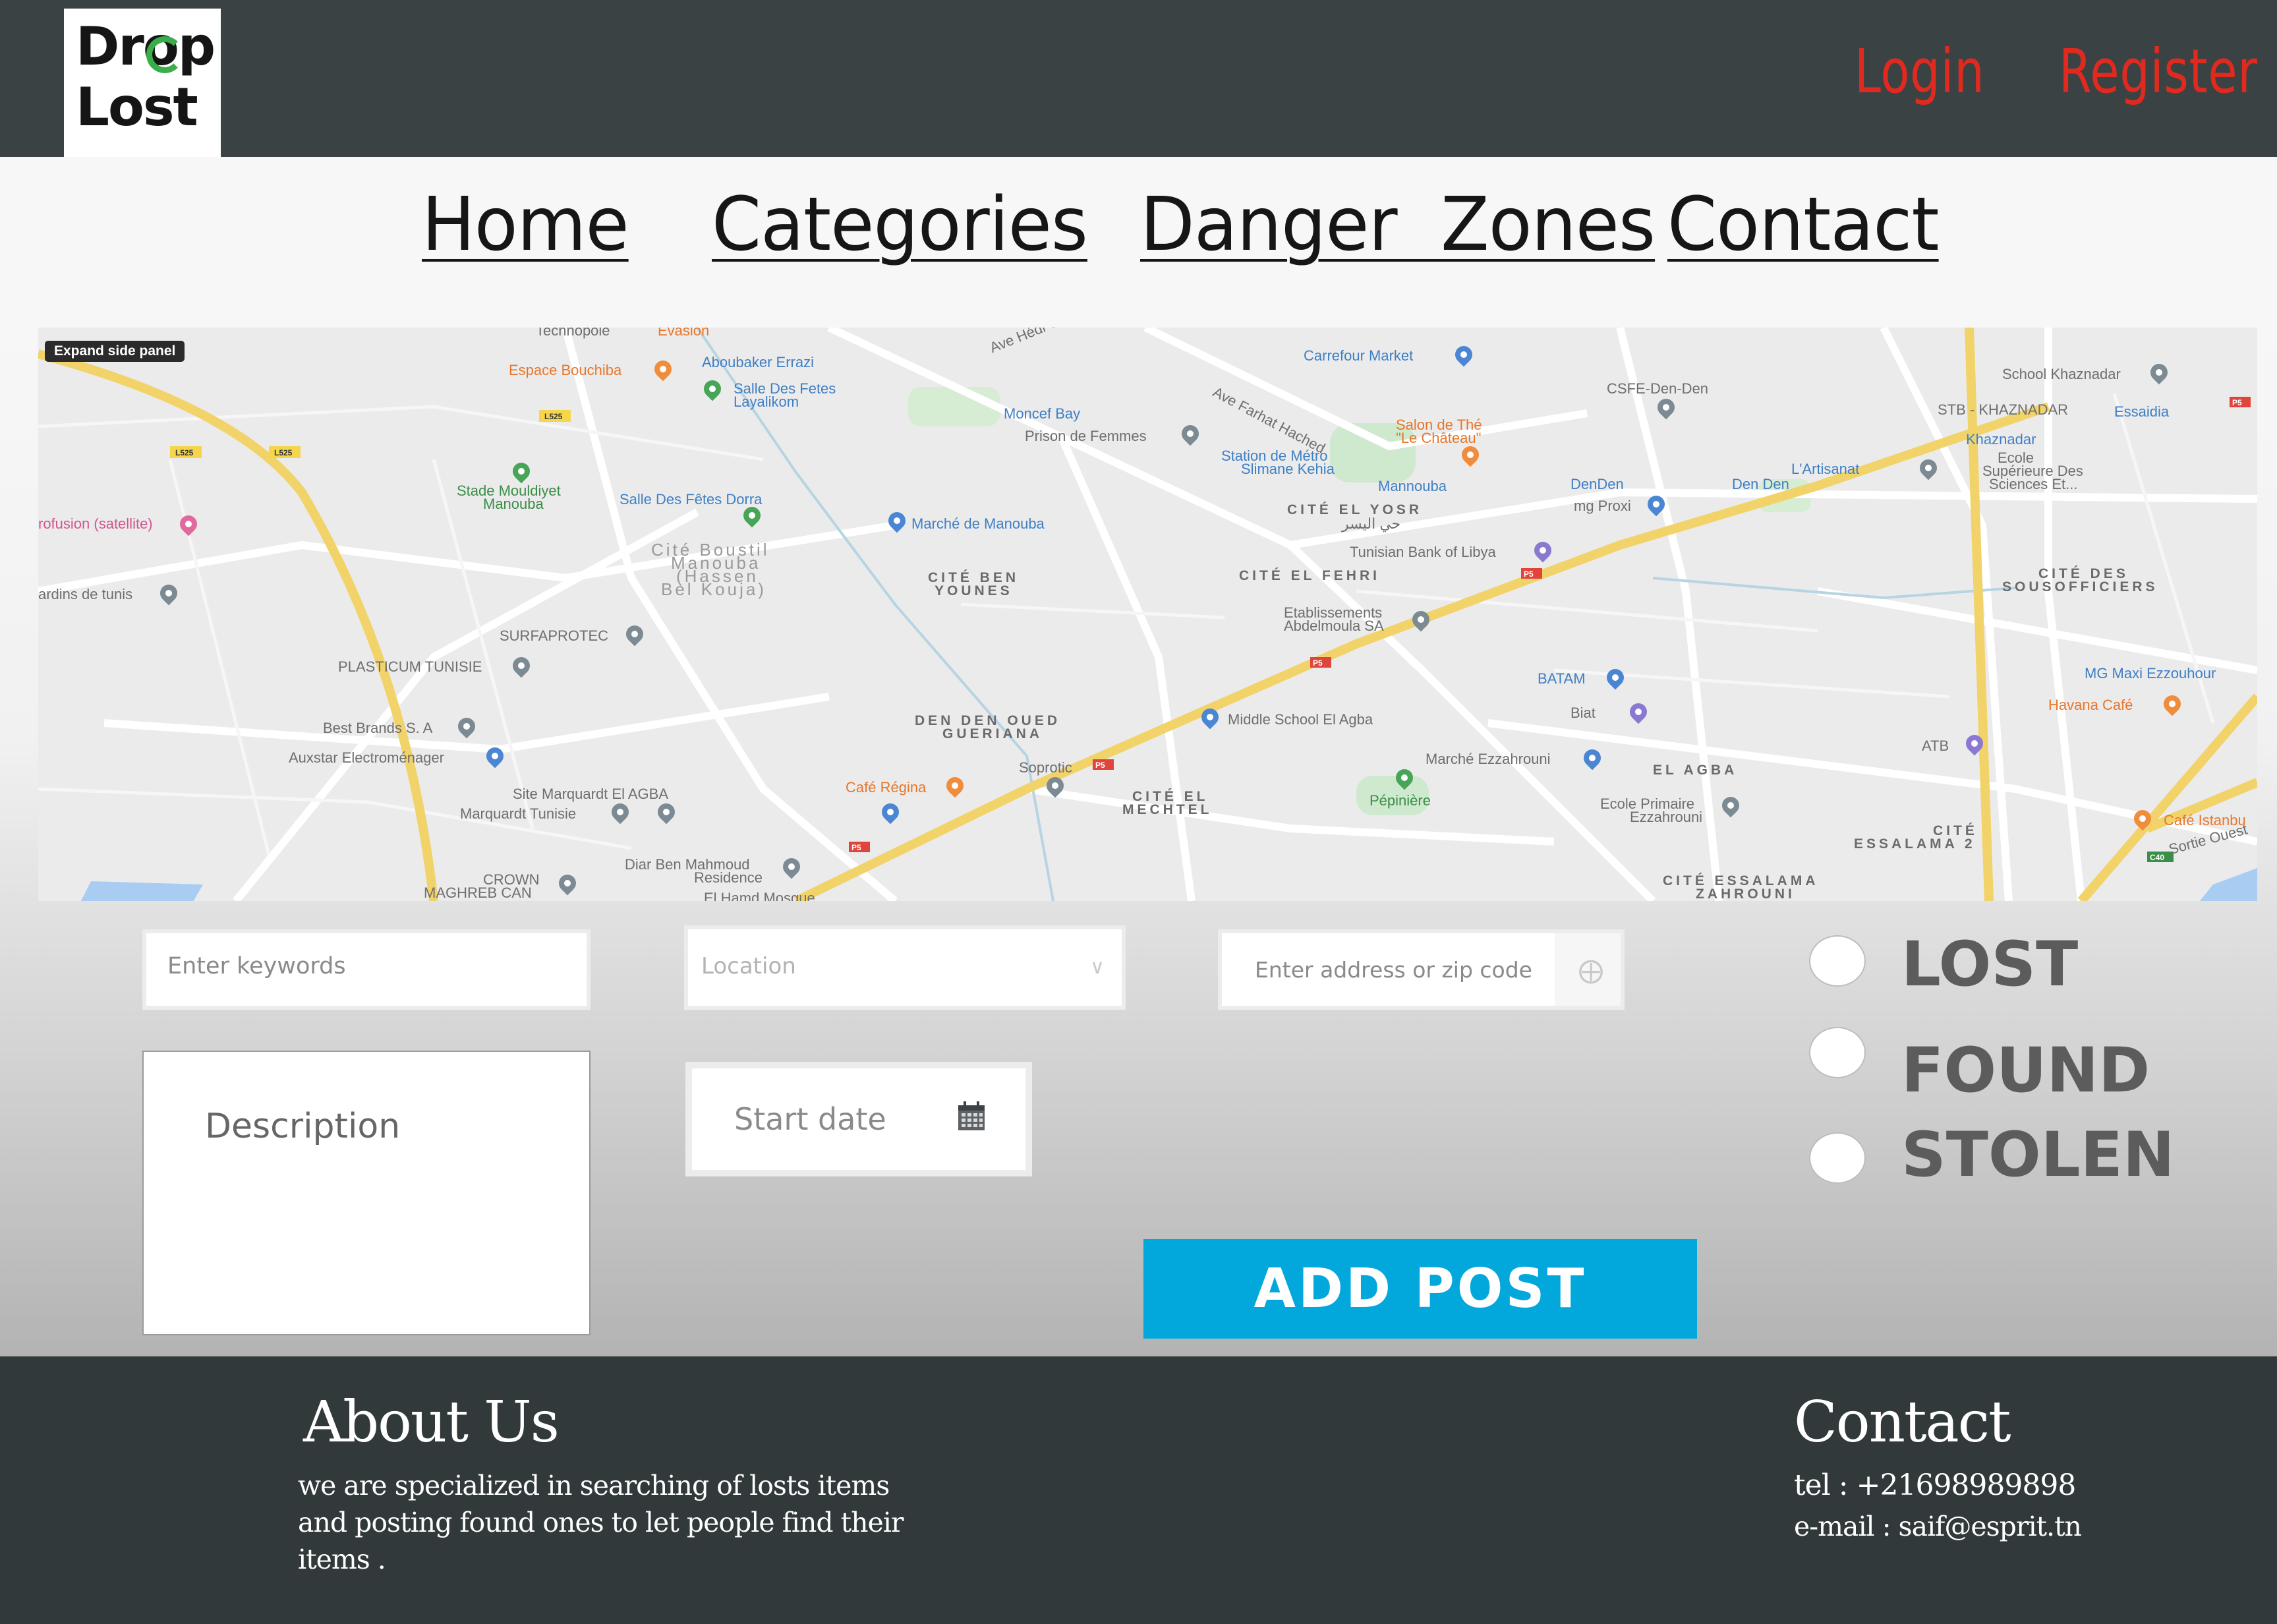 The height and width of the screenshot is (1624, 2277). Describe the element at coordinates (766, 401) in the screenshot. I see `map-label: Layalikom` at that location.